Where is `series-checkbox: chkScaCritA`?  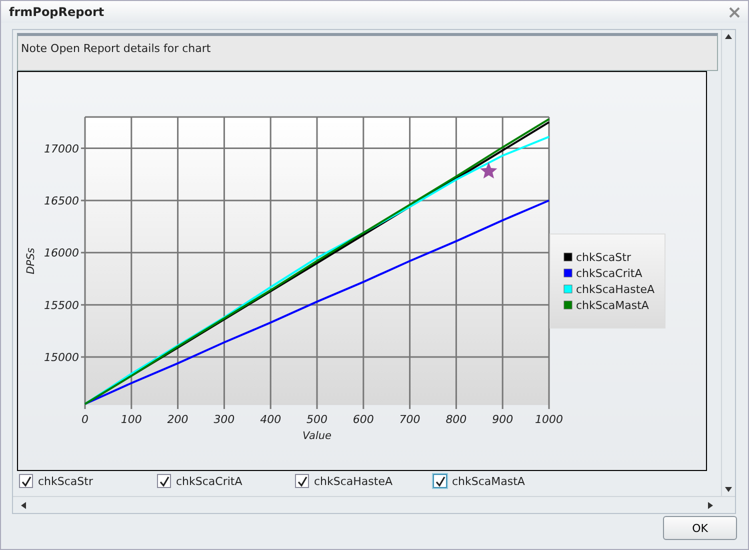 series-checkbox: chkScaCritA is located at coordinates (226, 481).